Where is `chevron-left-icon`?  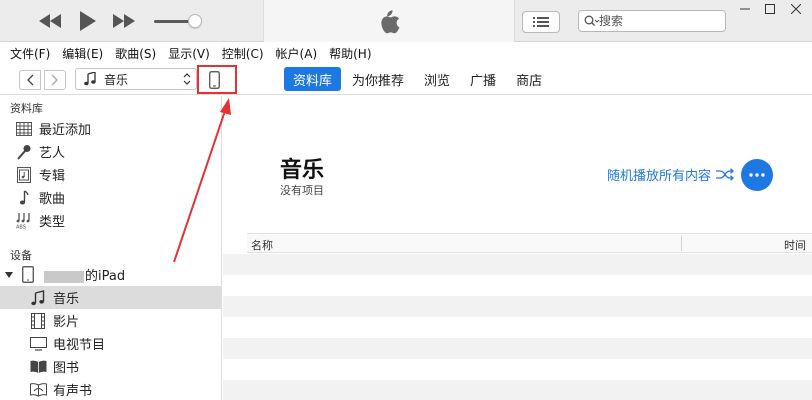 chevron-left-icon is located at coordinates (30, 80).